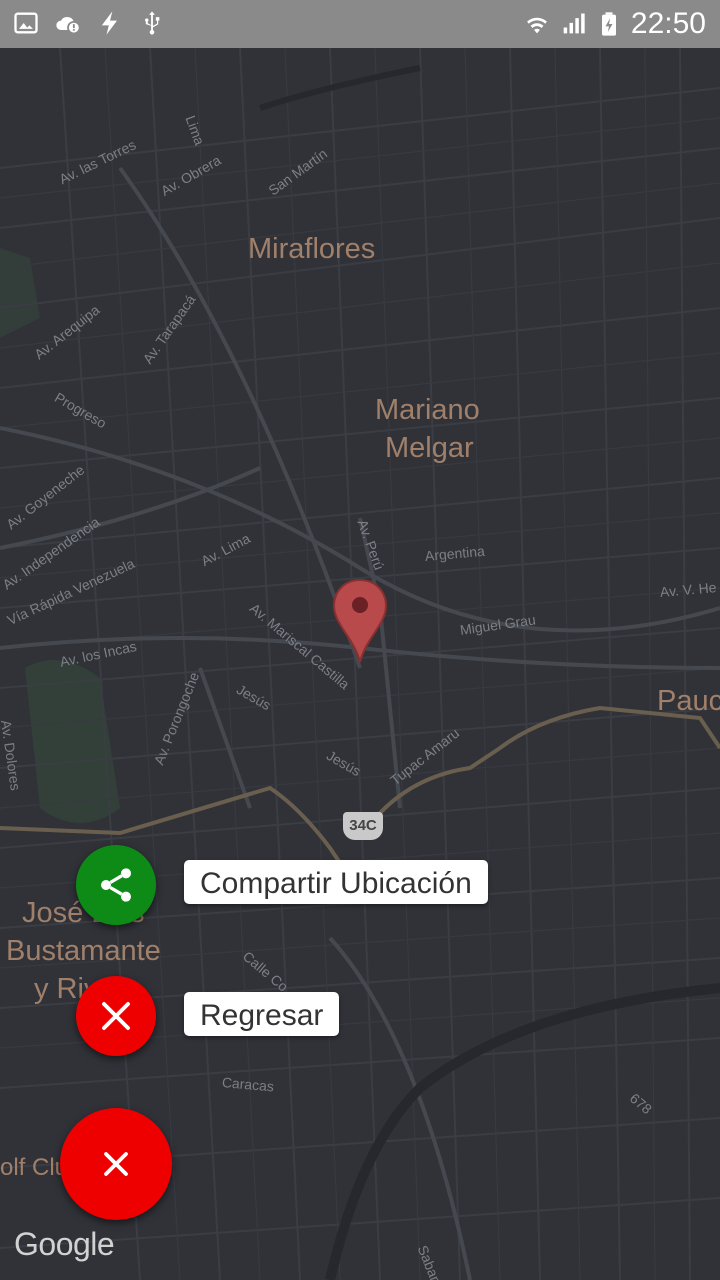 The height and width of the screenshot is (1280, 720). I want to click on usb-icon, so click(152, 23).